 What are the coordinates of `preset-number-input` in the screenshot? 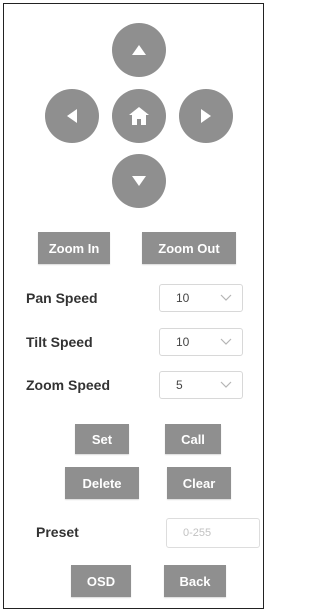 It's located at (213, 533).